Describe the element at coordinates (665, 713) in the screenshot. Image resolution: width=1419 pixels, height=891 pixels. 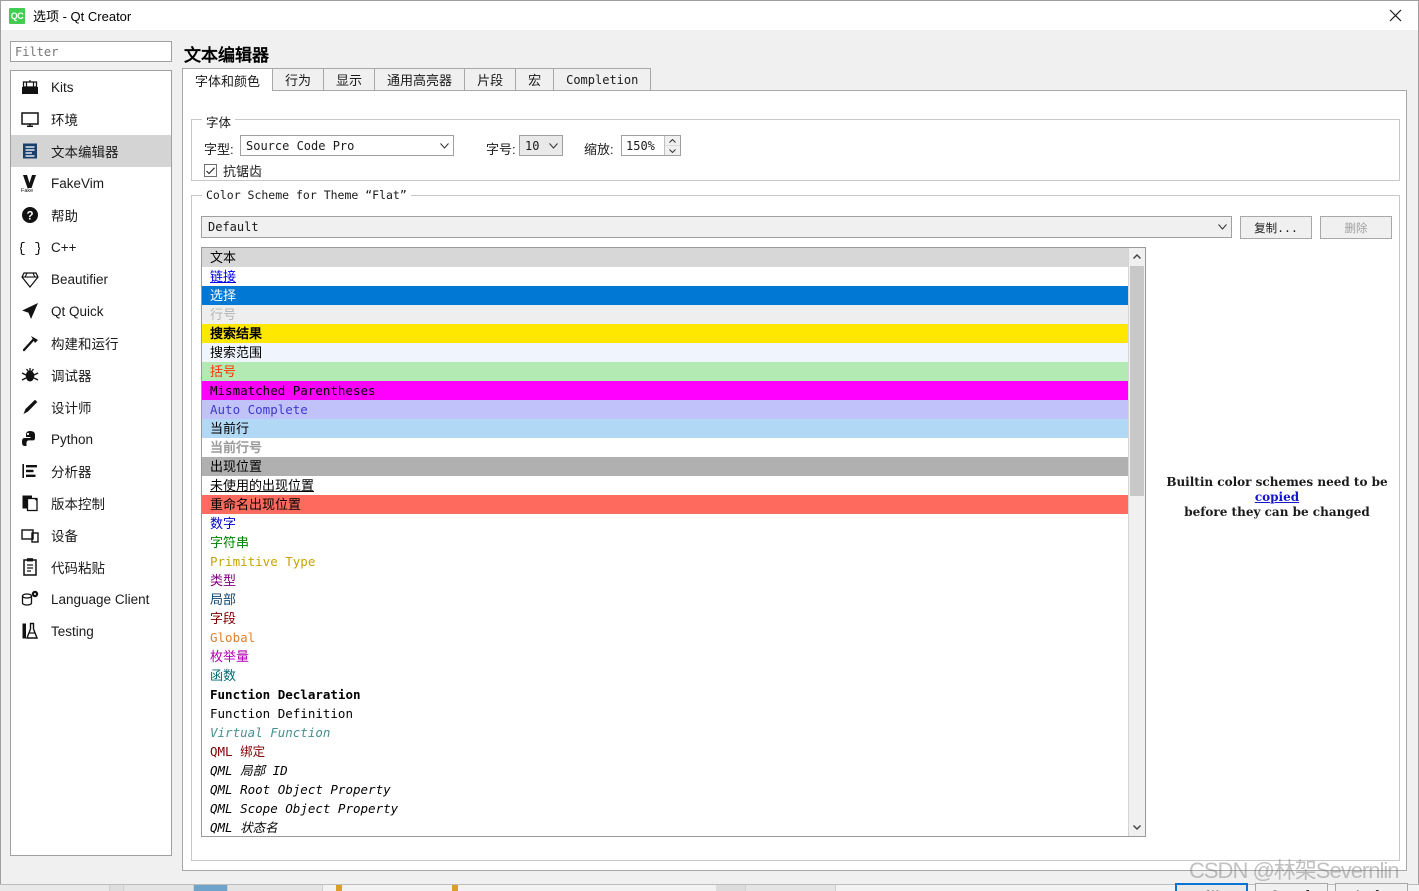
I see `scheme-row: Function Definition` at that location.